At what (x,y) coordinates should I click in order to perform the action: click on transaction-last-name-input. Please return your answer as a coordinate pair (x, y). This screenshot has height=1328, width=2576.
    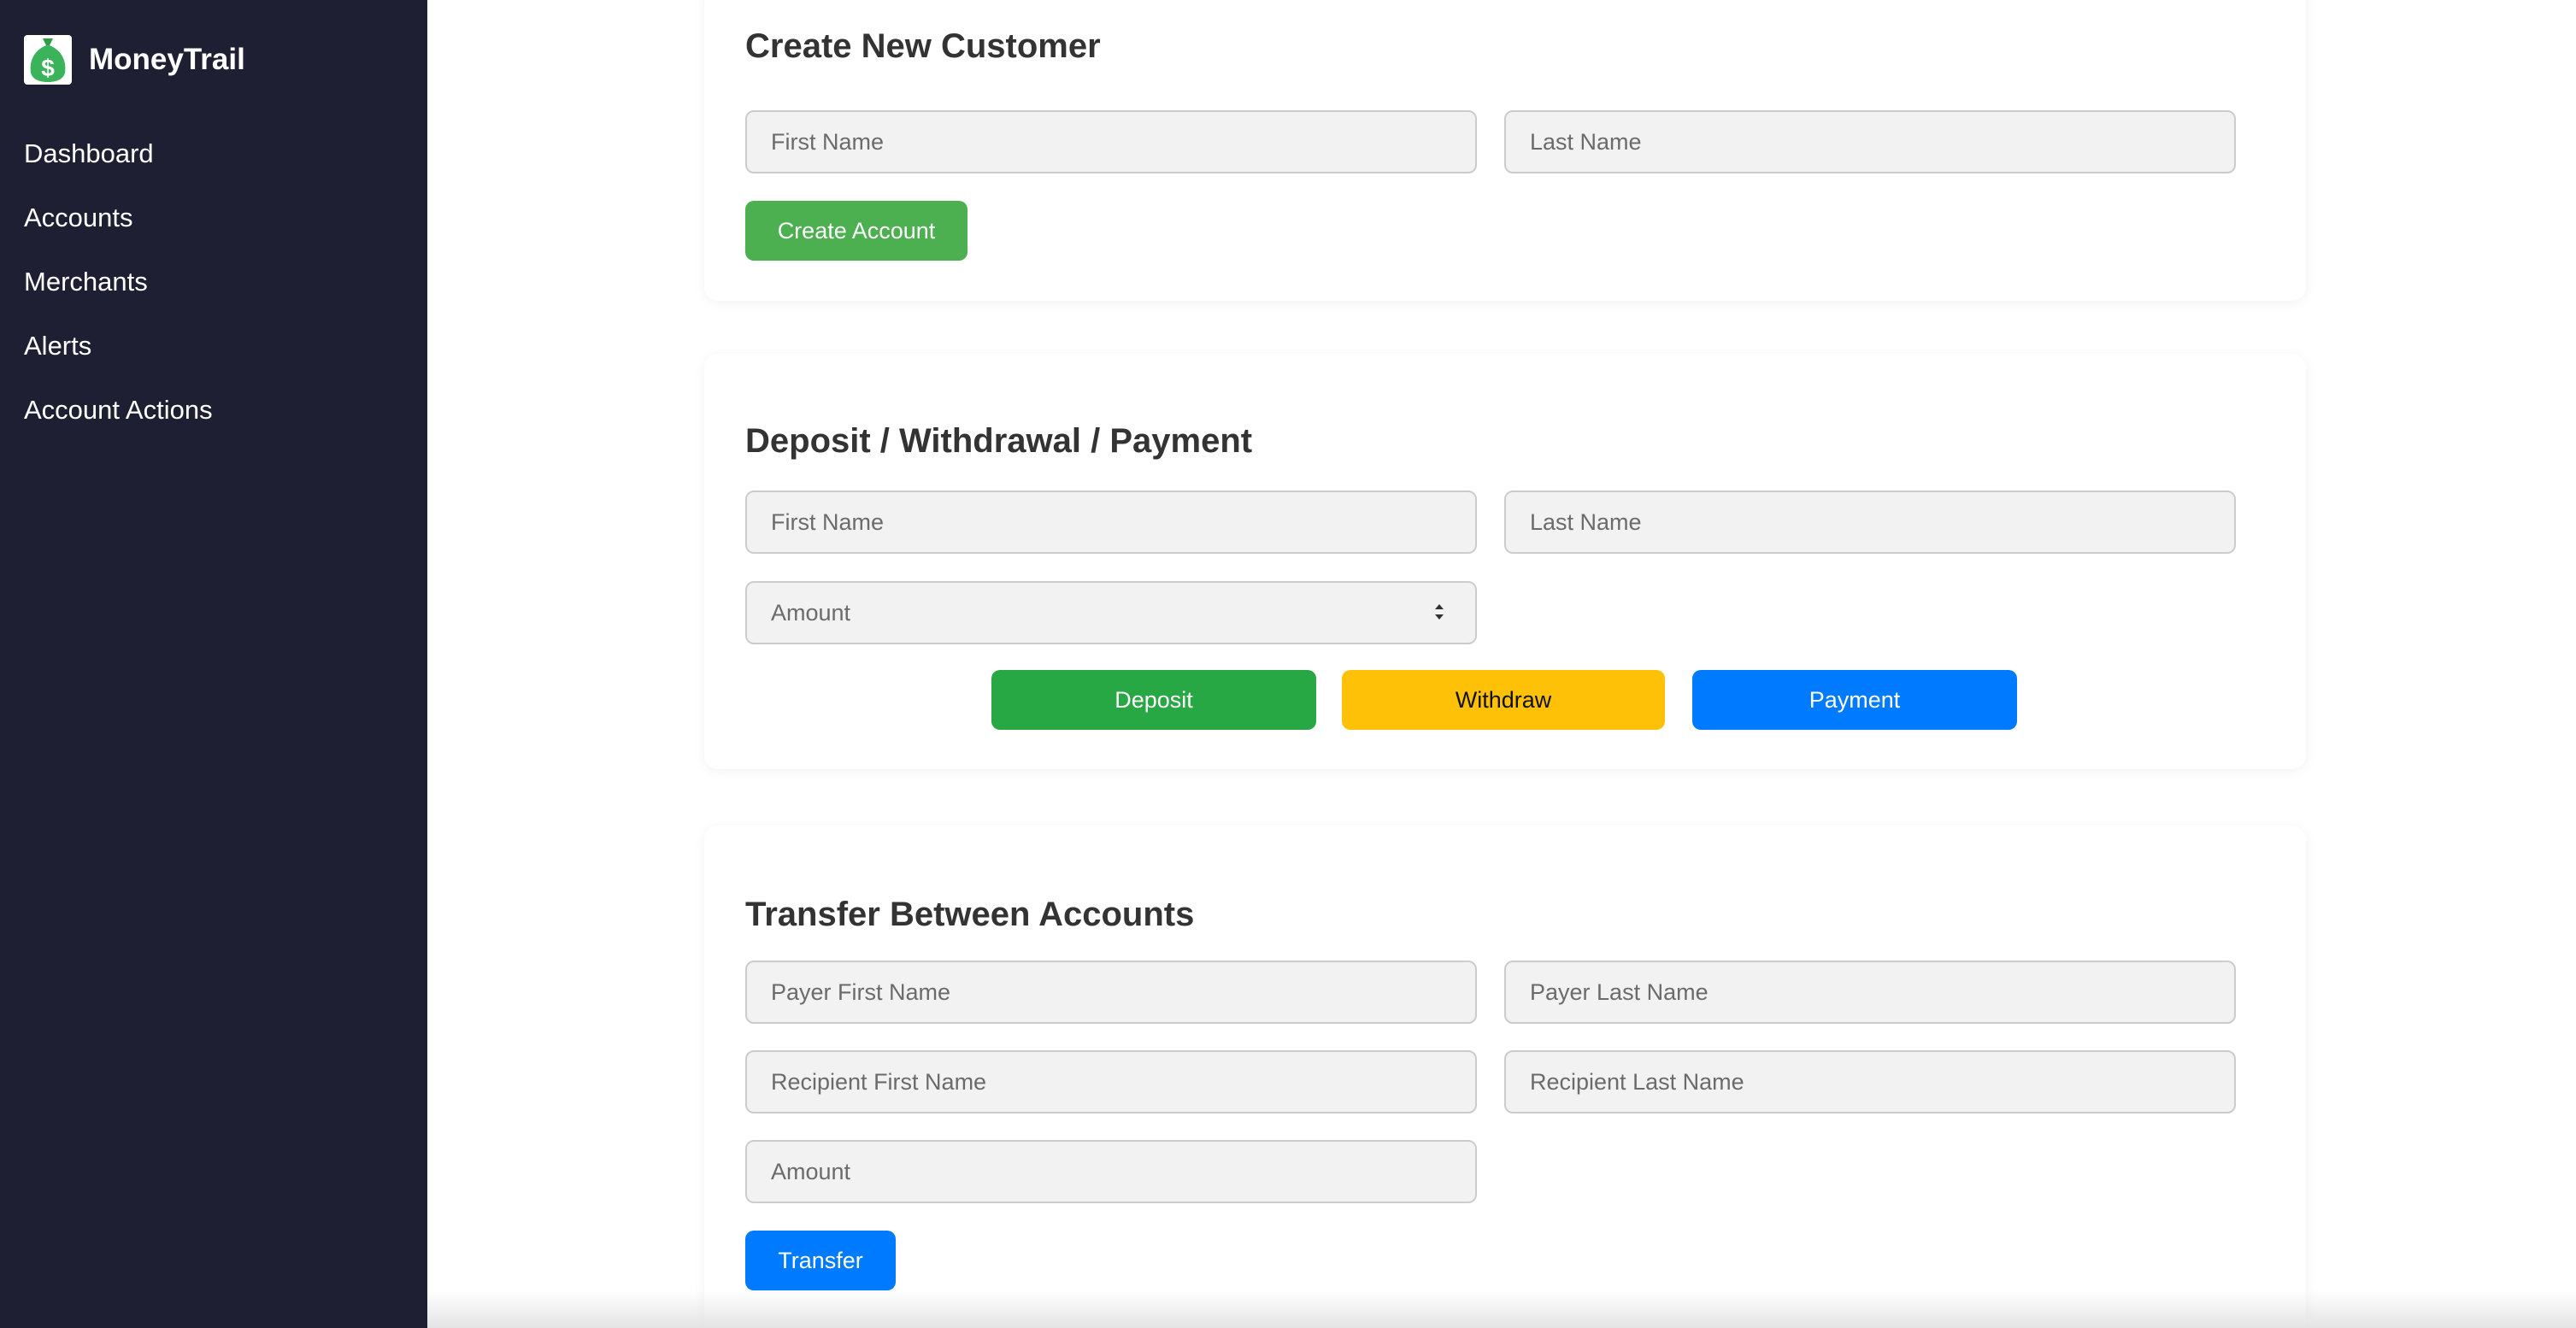
    Looking at the image, I should click on (1870, 522).